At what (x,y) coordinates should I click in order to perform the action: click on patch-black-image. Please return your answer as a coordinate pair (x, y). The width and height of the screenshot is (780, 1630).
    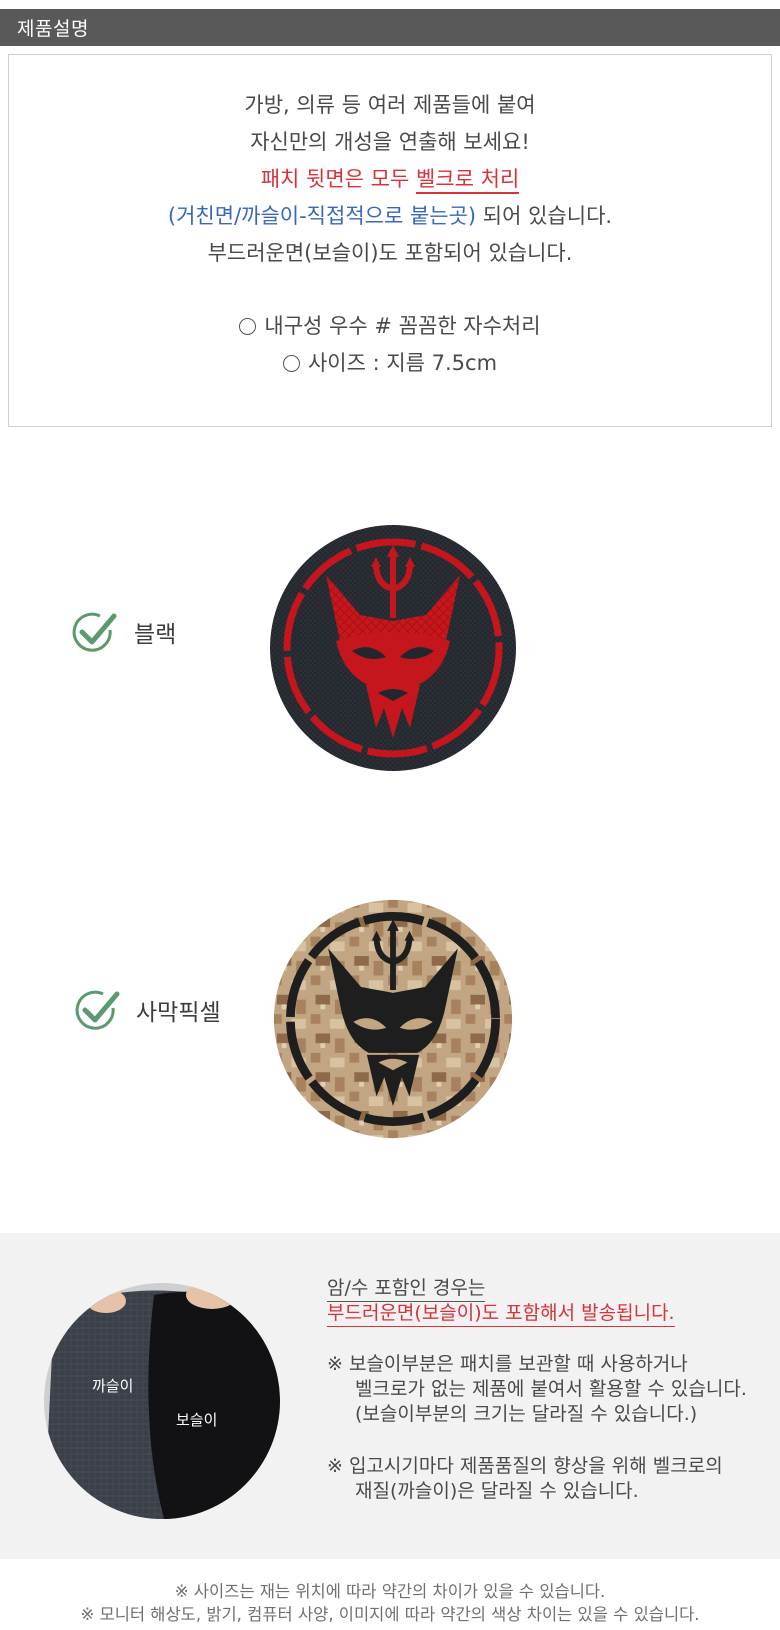
    Looking at the image, I should click on (393, 648).